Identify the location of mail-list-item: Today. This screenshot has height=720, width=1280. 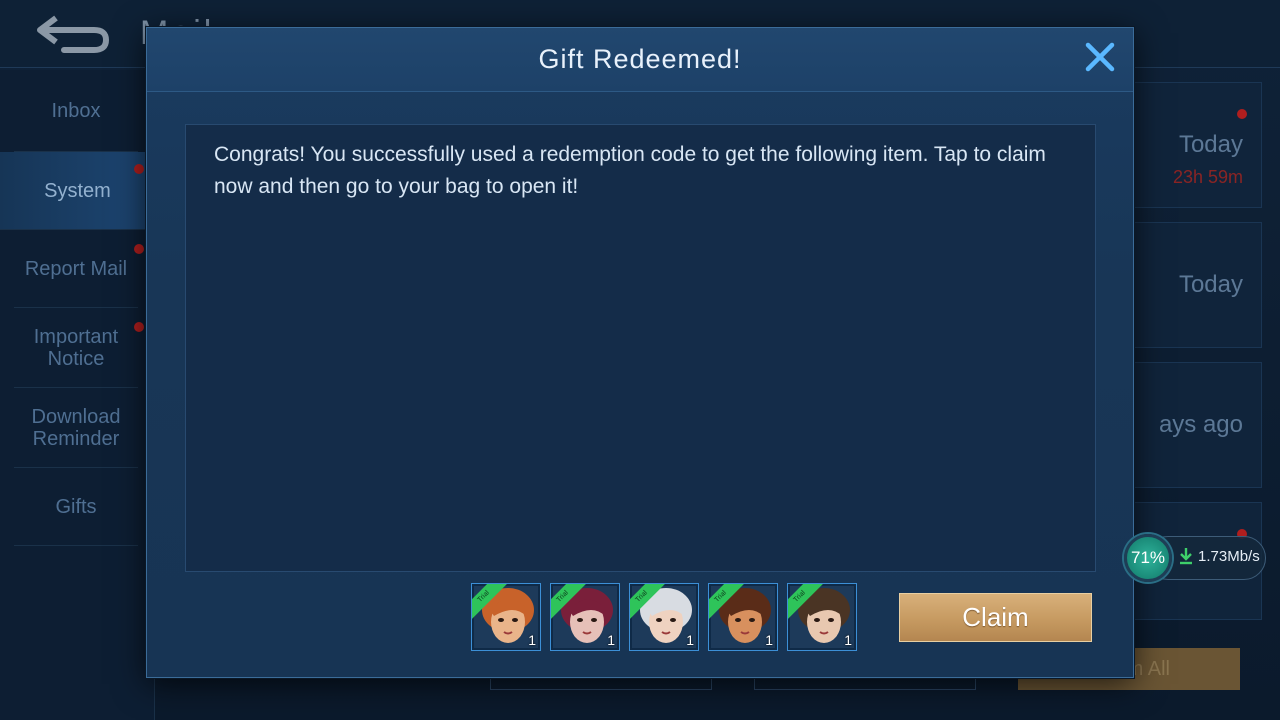
(1191, 285).